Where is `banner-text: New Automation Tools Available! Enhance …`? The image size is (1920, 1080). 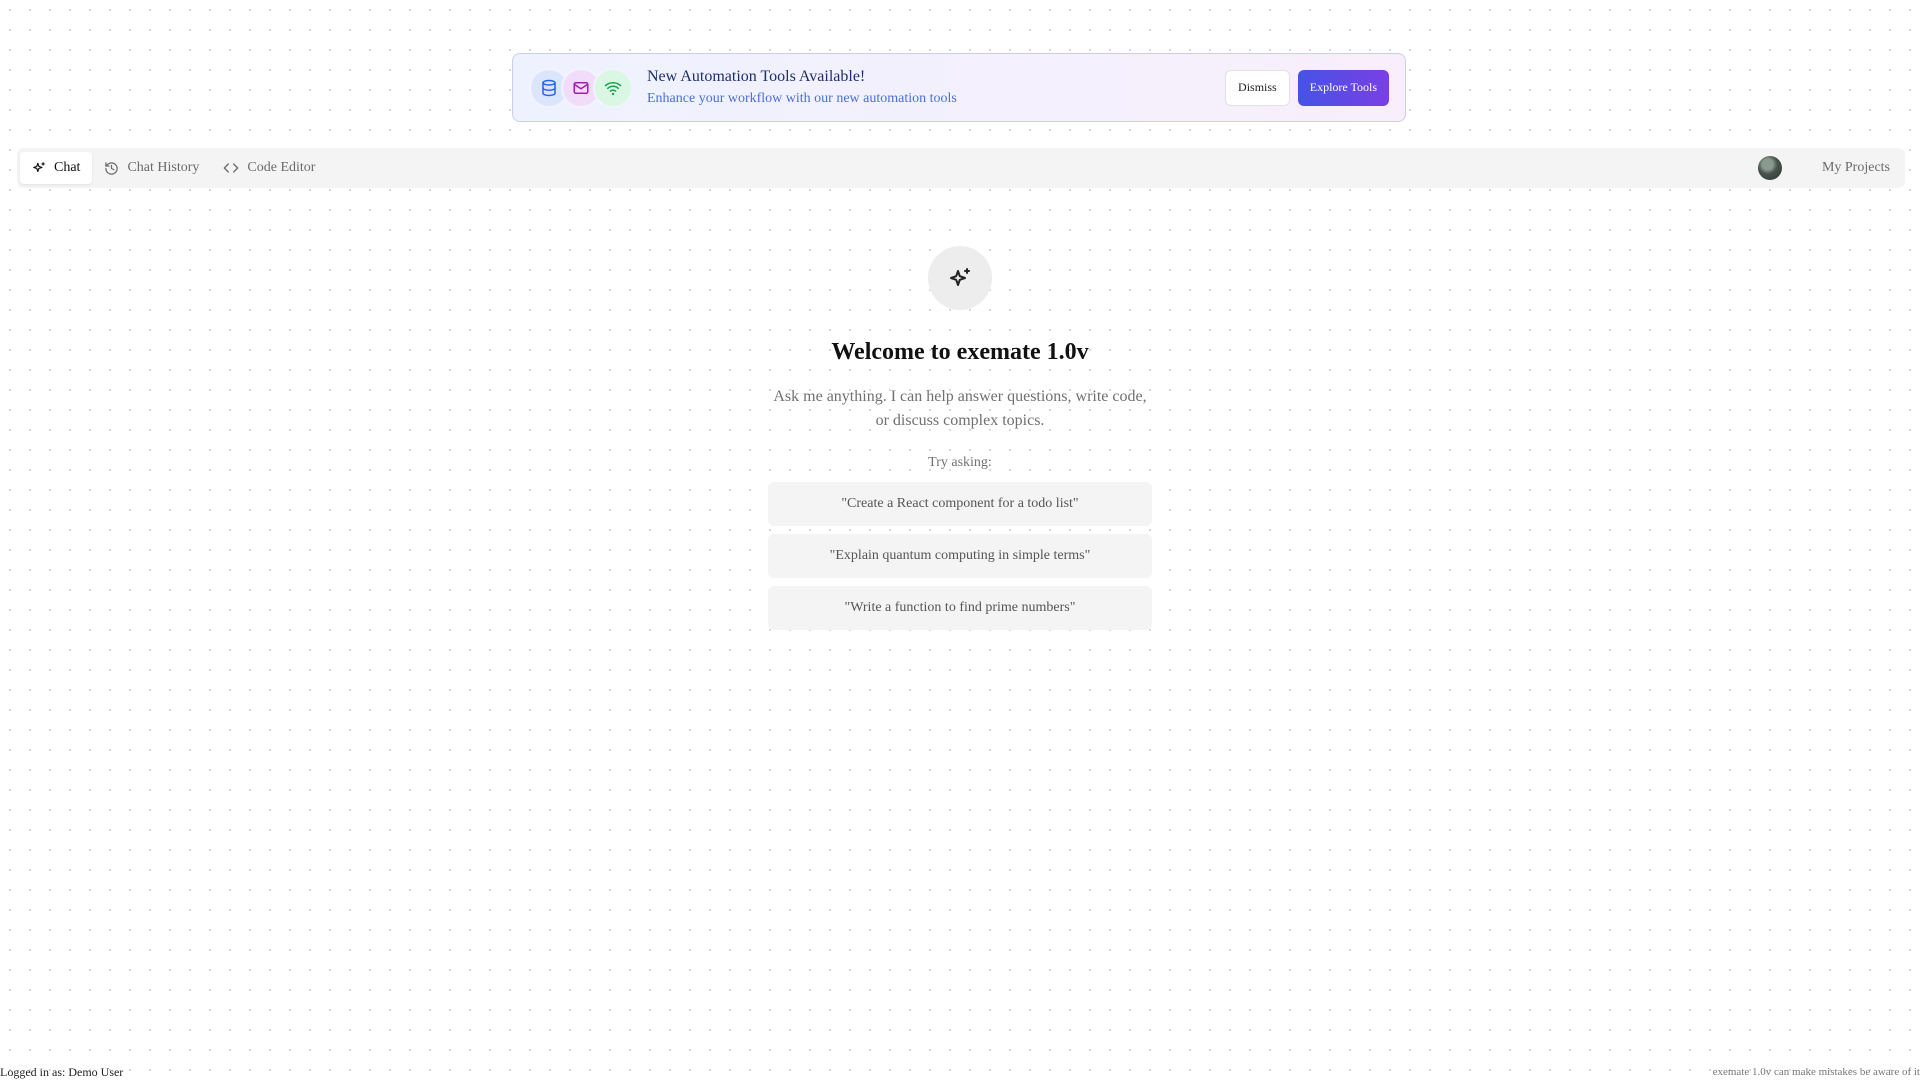
banner-text: New Automation Tools Available! Enhance … is located at coordinates (802, 88).